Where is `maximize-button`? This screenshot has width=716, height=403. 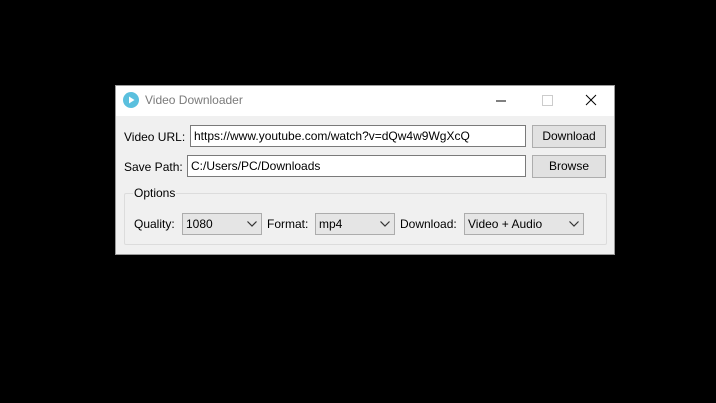 maximize-button is located at coordinates (547, 101).